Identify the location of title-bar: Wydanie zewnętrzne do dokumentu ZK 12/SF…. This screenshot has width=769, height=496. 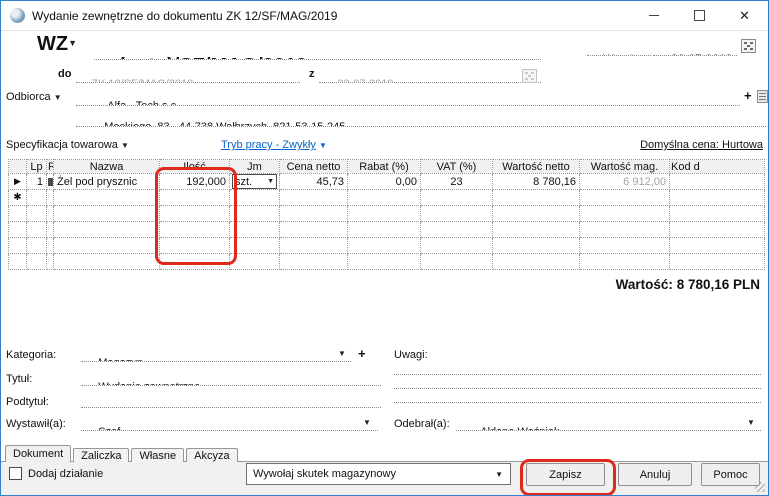
(384, 16).